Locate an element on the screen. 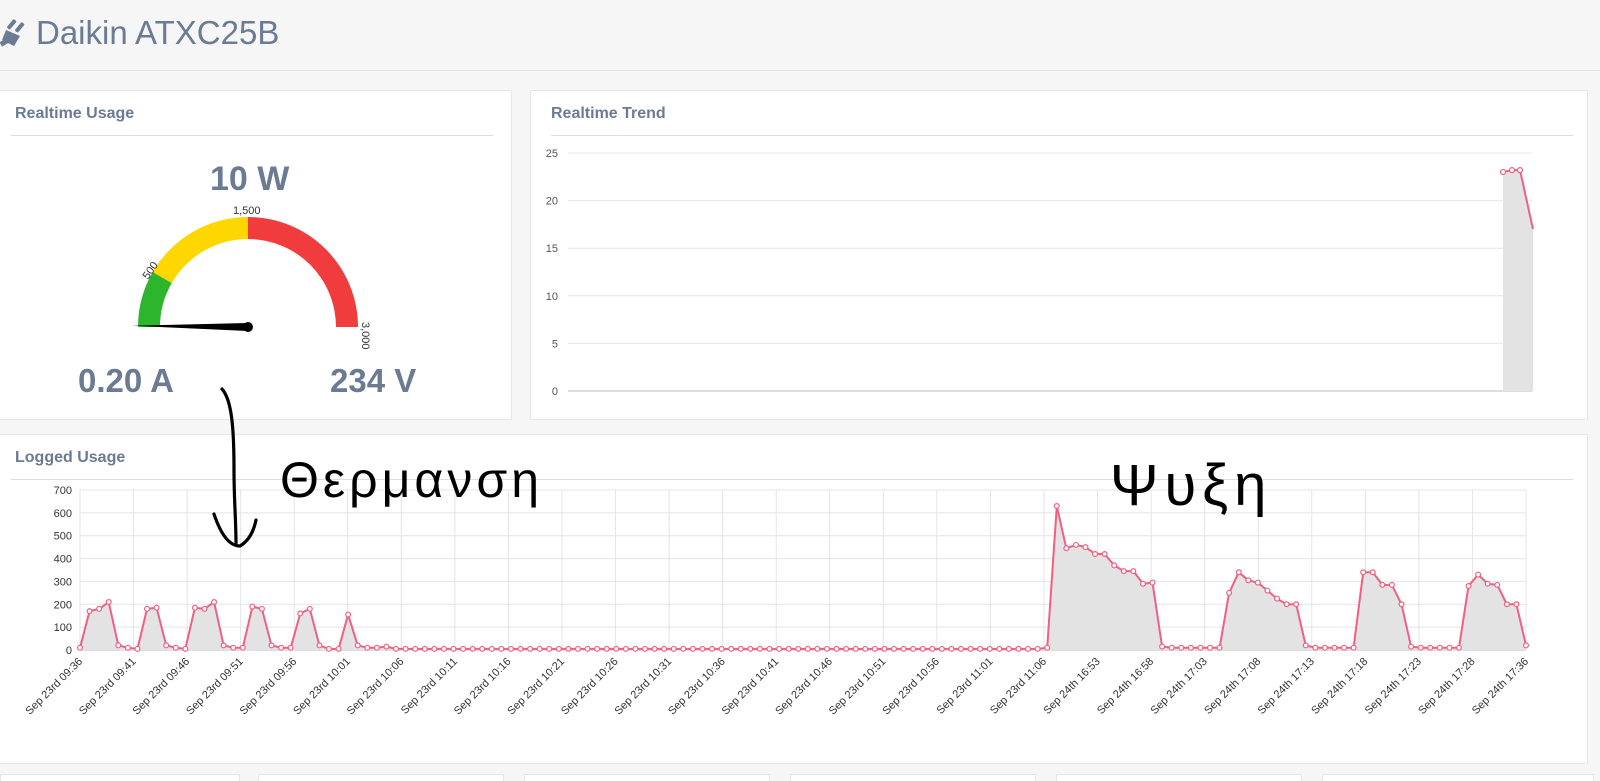 This screenshot has height=781, width=1600. trend-y-tick: 15 is located at coordinates (552, 249).